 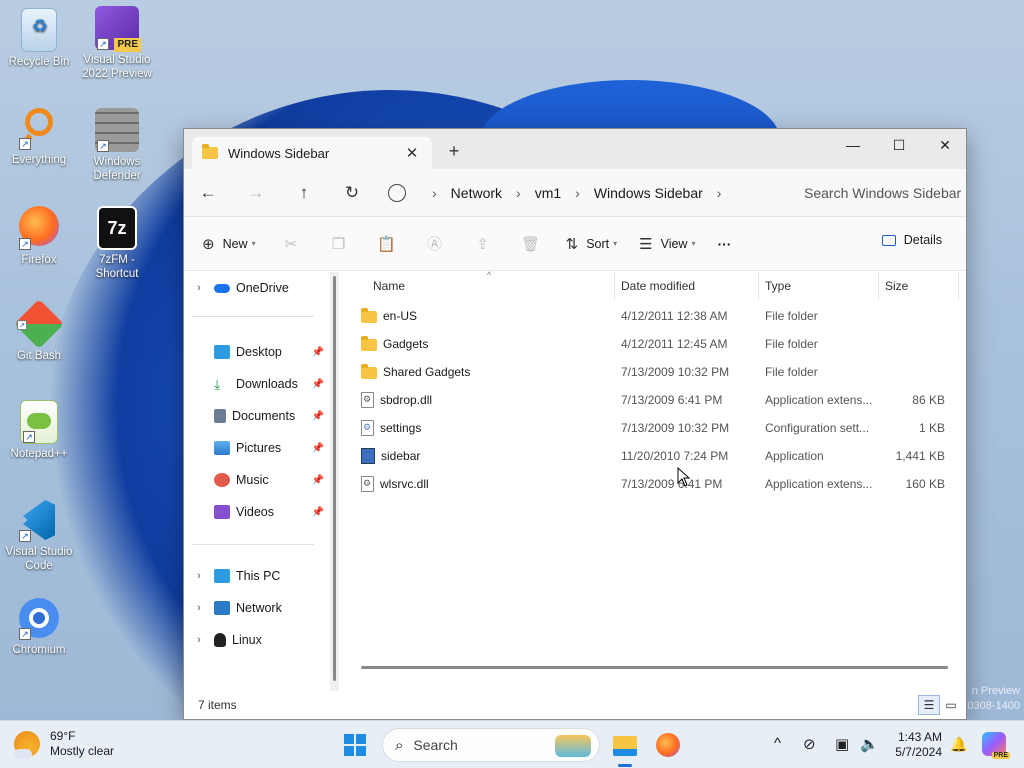 I want to click on cut-icon: ✂, so click(x=291, y=244).